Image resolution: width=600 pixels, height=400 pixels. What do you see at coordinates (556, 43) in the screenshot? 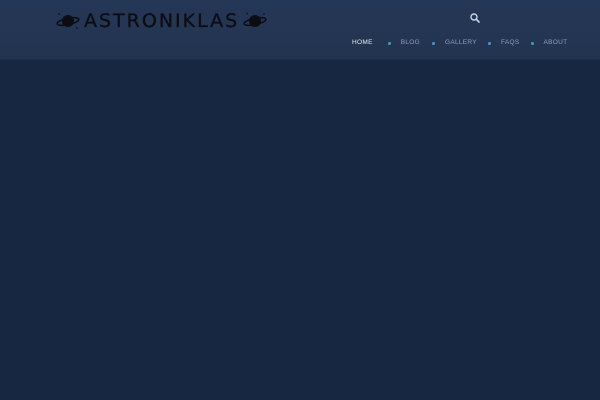
I see `nav-item-about: ABOUT` at bounding box center [556, 43].